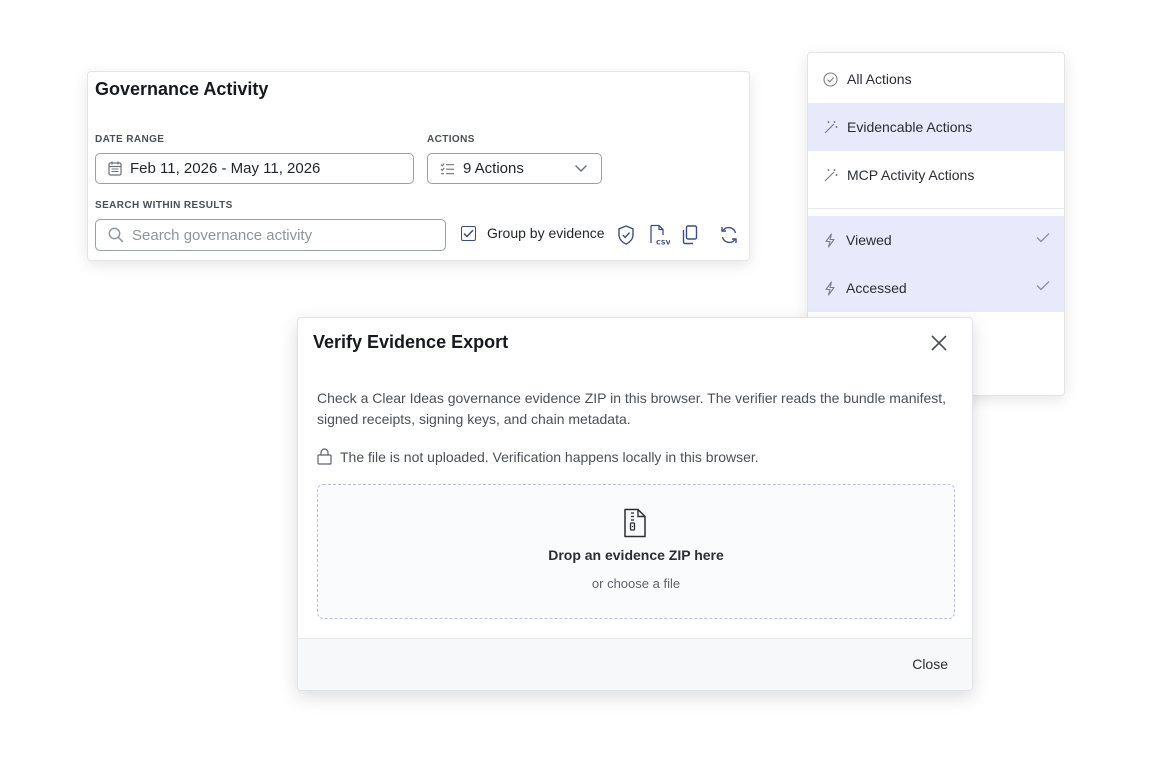 The image size is (1152, 763). Describe the element at coordinates (581, 168) in the screenshot. I see `chevron-down-icon` at that location.